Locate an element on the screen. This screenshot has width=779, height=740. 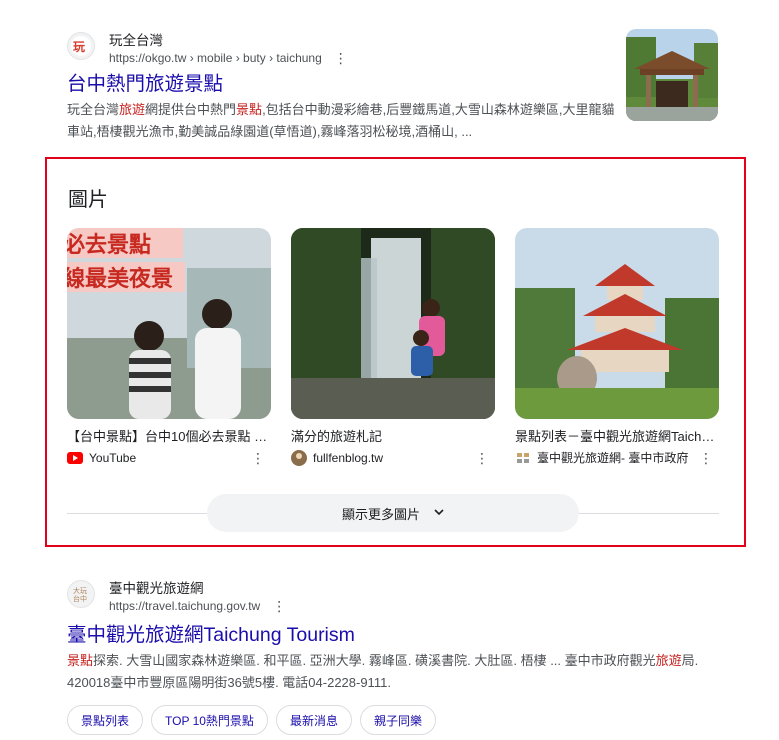
show-more-images-button: 顯示更多圖片 is located at coordinates (393, 513).